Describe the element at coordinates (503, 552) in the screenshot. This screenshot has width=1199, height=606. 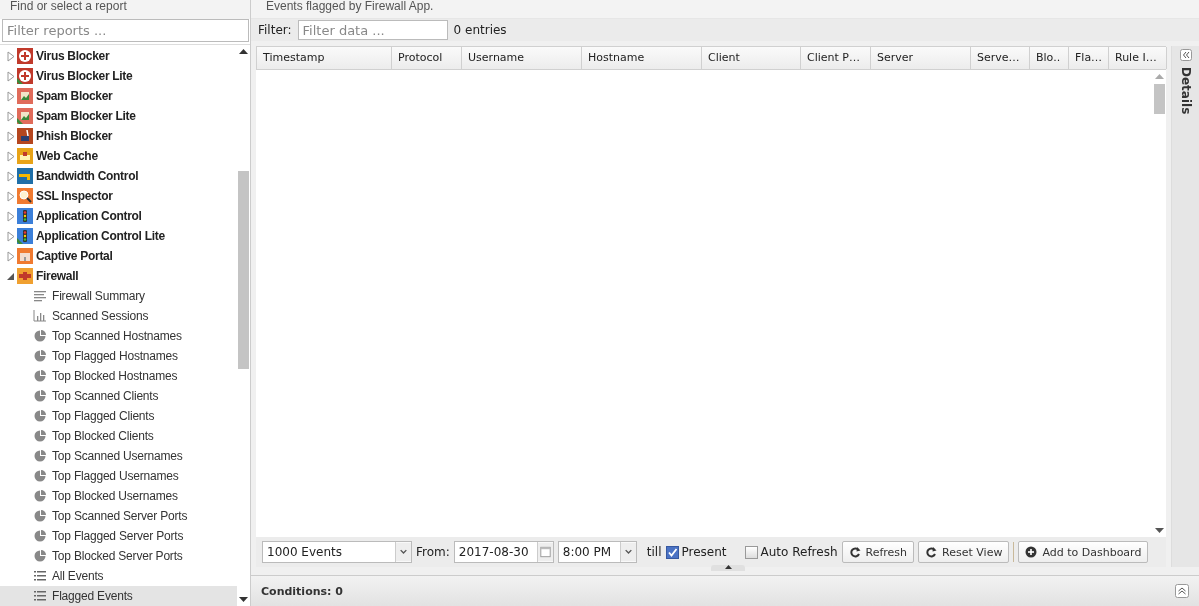
I see `date-field: 2017-08-30` at that location.